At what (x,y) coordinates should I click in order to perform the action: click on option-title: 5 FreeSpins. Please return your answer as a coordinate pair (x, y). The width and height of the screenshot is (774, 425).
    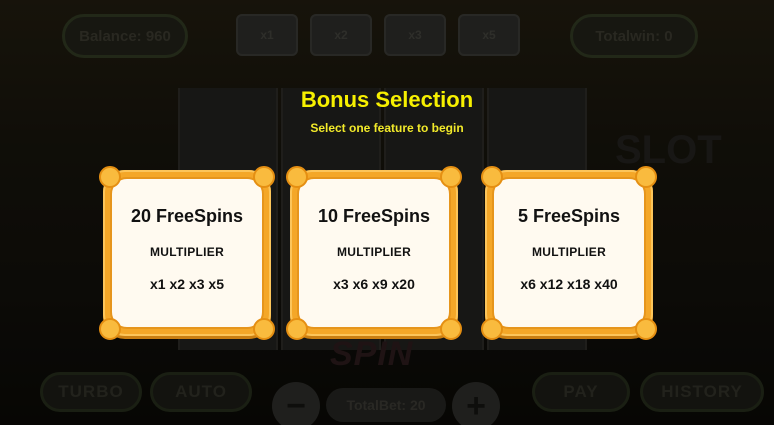
    Looking at the image, I should click on (569, 216).